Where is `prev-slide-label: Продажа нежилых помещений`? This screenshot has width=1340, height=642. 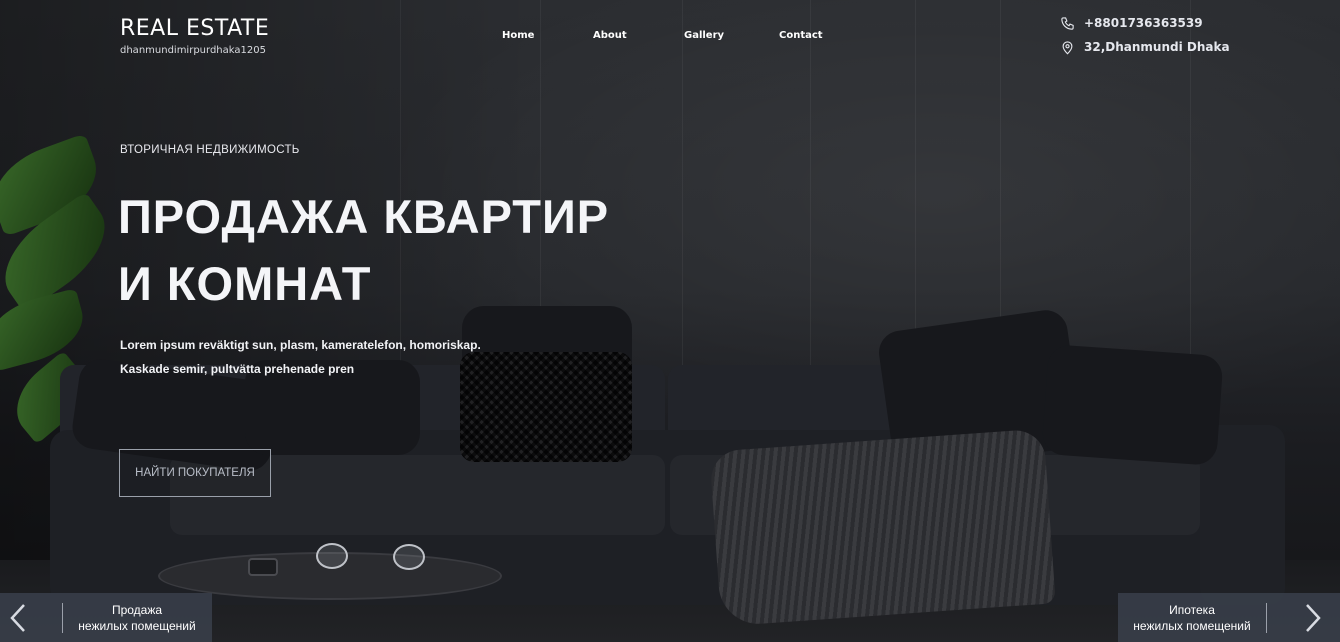 prev-slide-label: Продажа нежилых помещений is located at coordinates (137, 618).